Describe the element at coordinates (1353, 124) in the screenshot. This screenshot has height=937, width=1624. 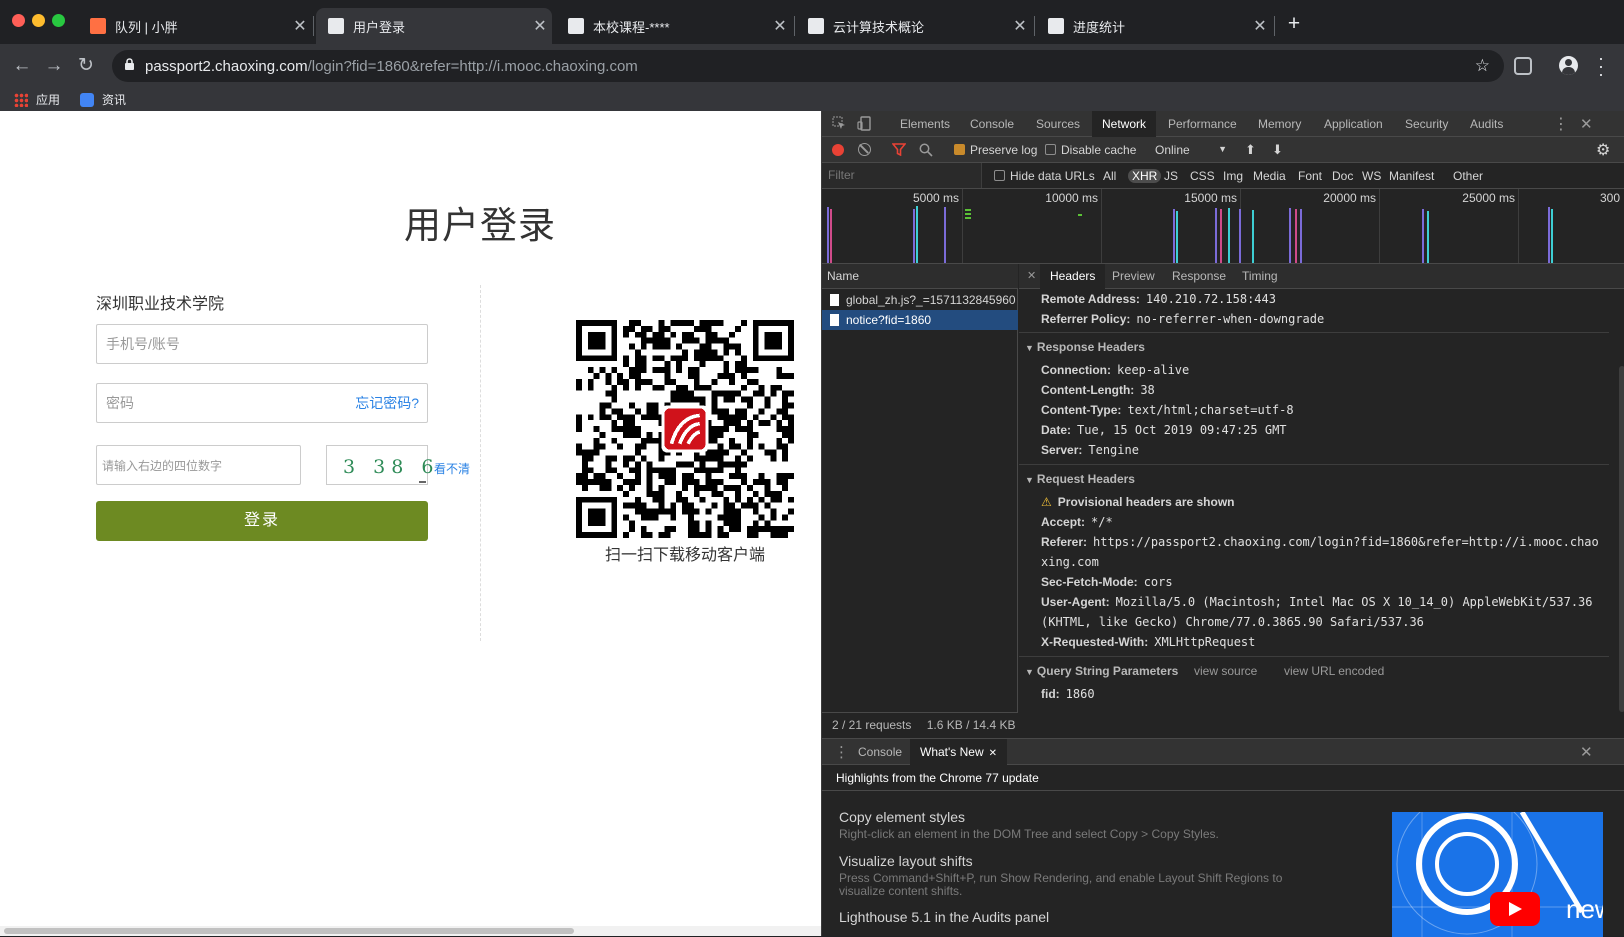
I see `tab-application: Application` at that location.